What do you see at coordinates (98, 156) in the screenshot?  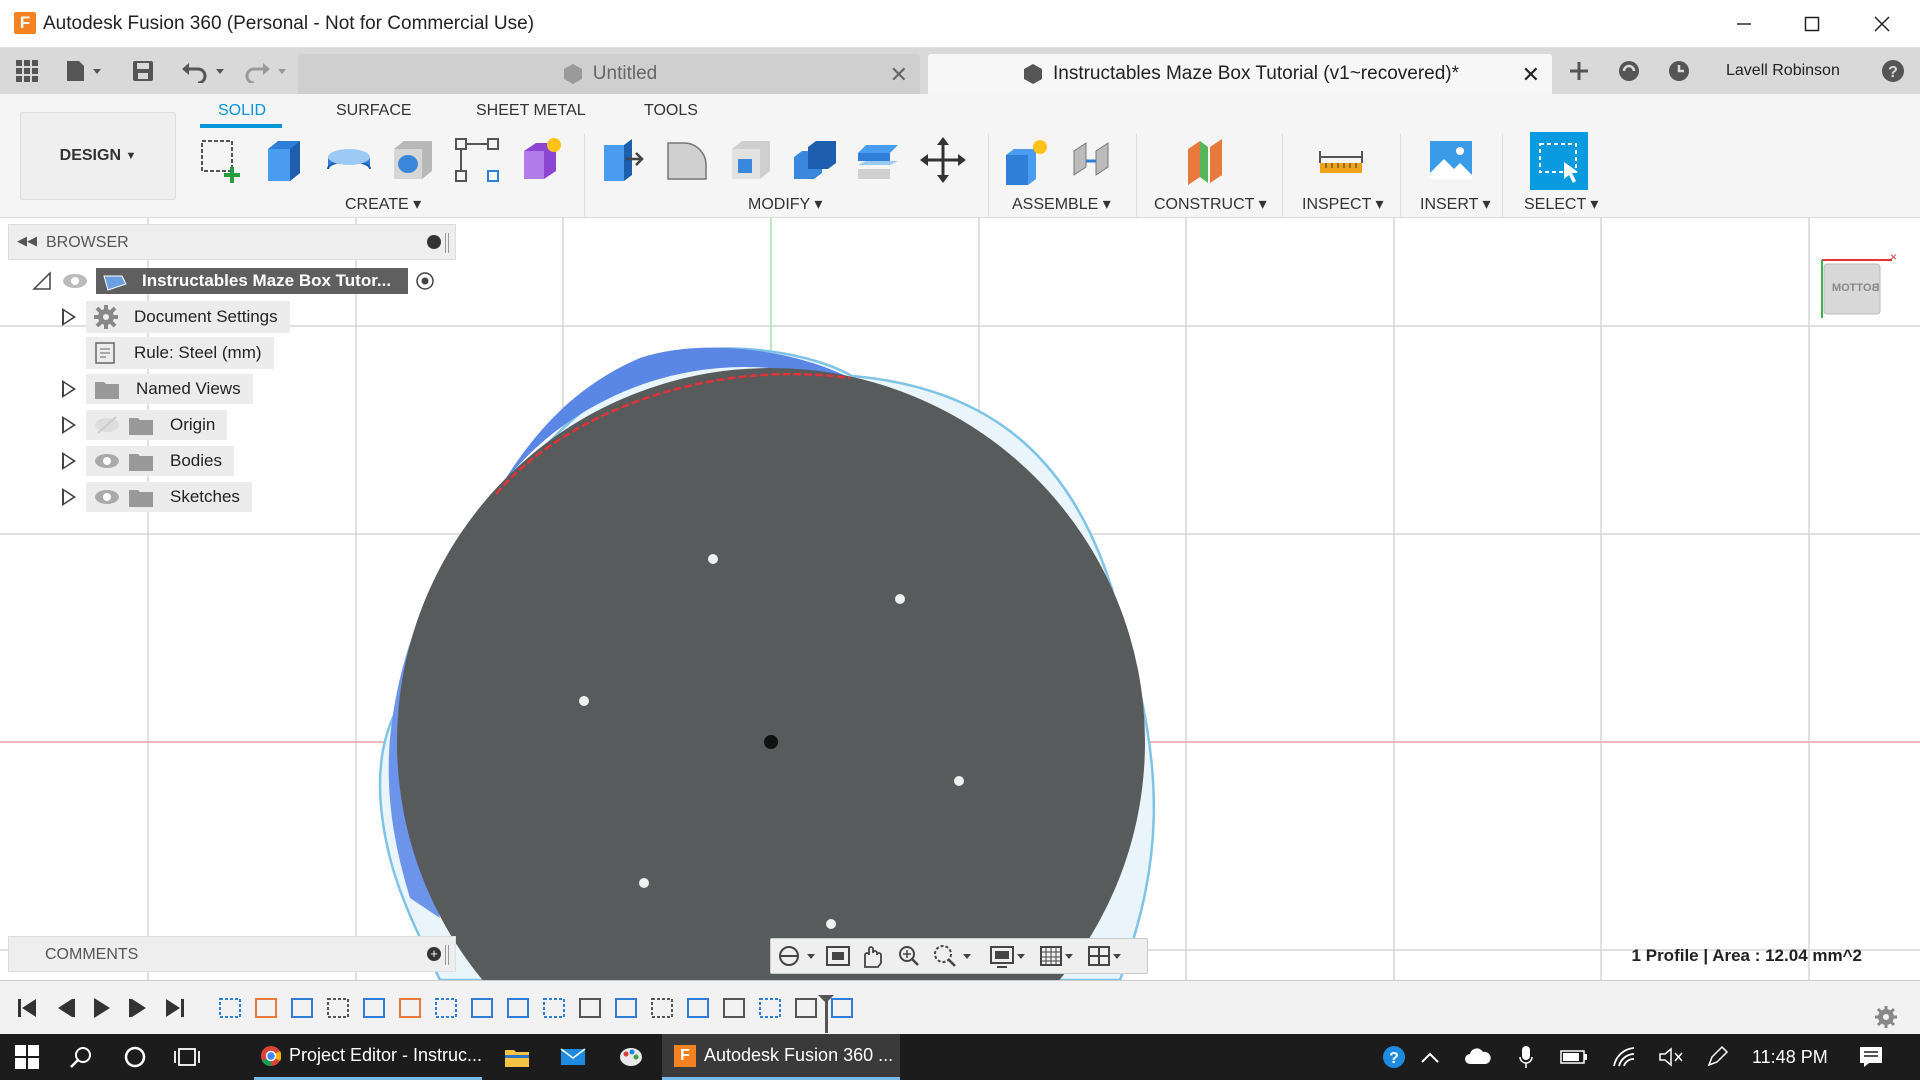 I see `workspace-switcher-button: DESIGN ▼` at bounding box center [98, 156].